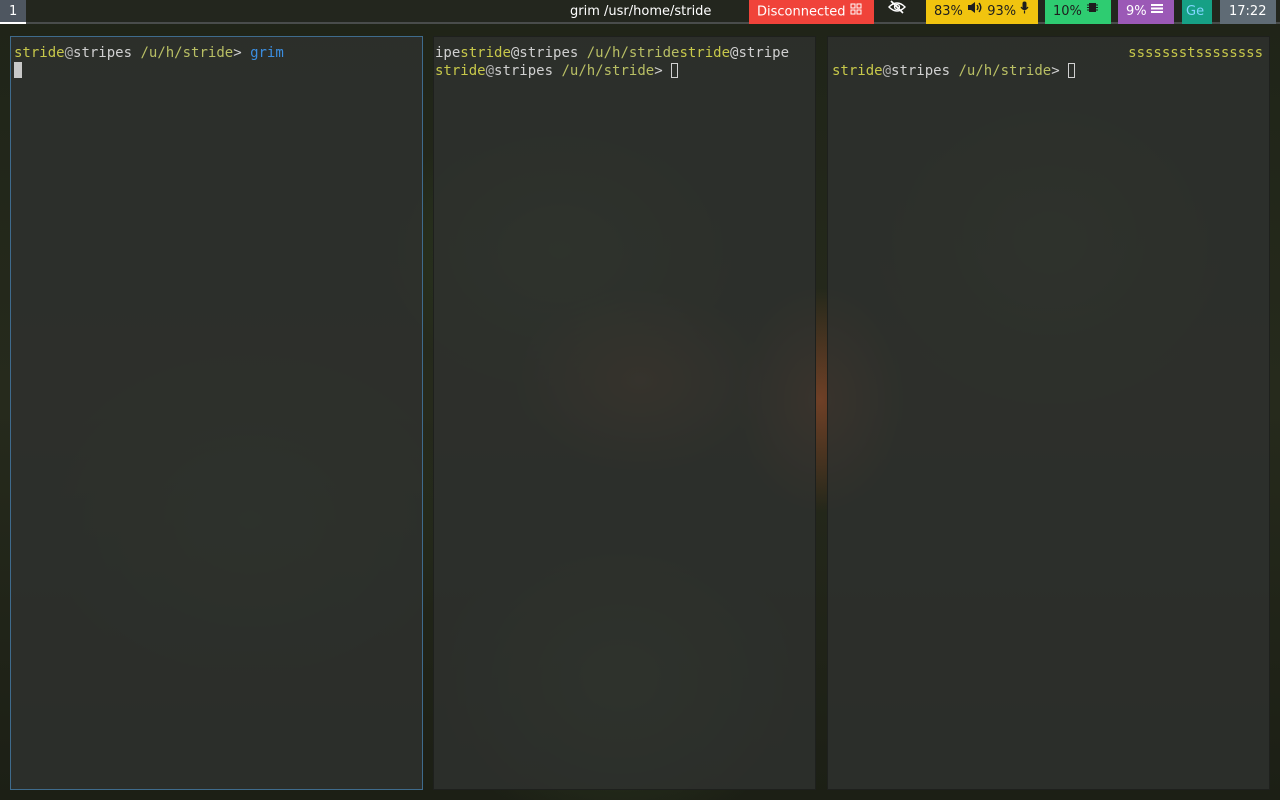 Image resolution: width=1280 pixels, height=800 pixels. Describe the element at coordinates (705, 53) in the screenshot. I see `wrap-user-2: stride` at that location.